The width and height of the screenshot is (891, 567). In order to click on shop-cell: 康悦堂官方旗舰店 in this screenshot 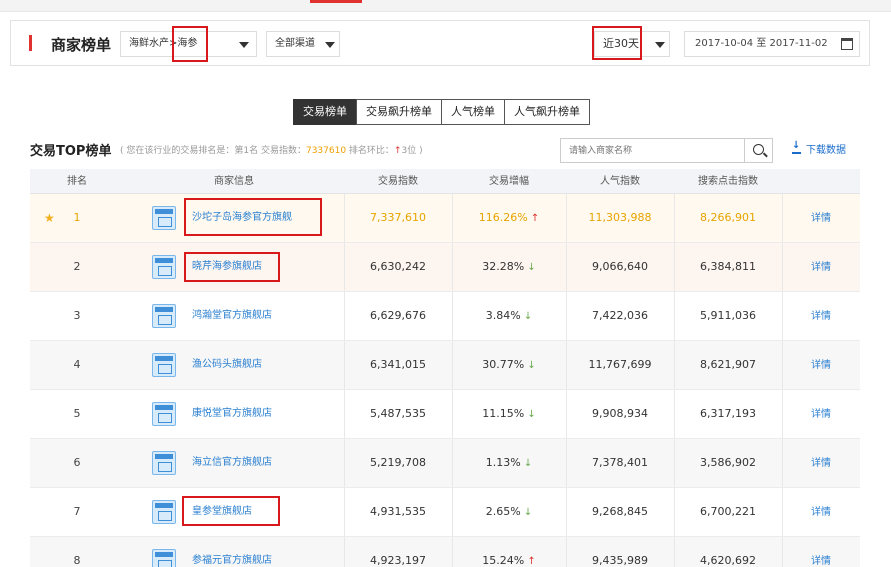, I will do `click(234, 414)`.